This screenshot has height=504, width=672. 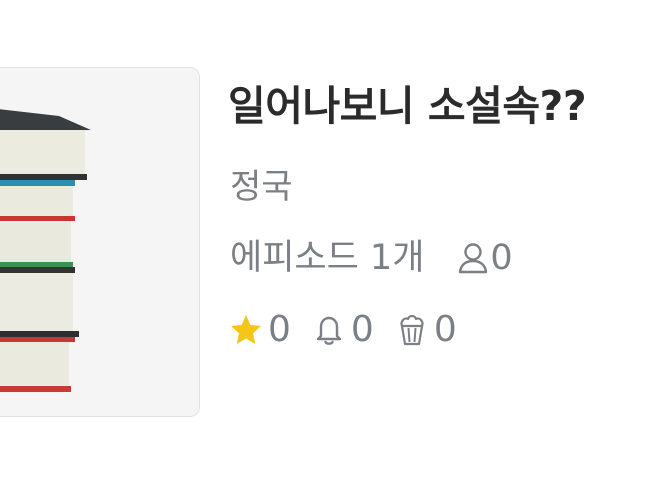 I want to click on author-name: 정국, so click(x=261, y=187).